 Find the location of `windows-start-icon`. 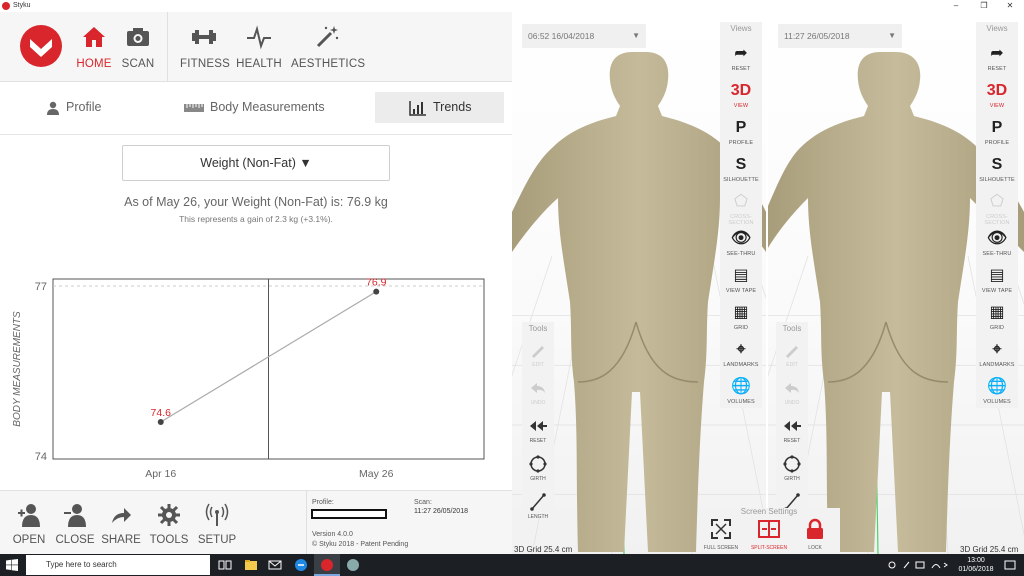

windows-start-icon is located at coordinates (12, 565).